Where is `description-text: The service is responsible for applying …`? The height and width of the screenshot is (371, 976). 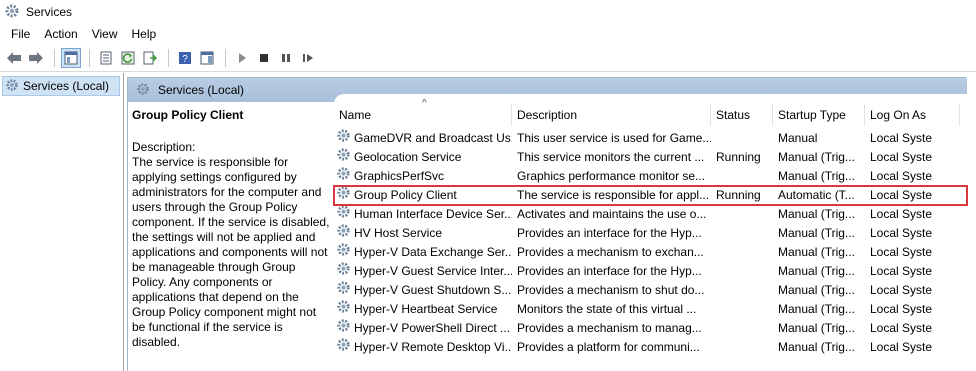
description-text: The service is responsible for applying … is located at coordinates (231, 252).